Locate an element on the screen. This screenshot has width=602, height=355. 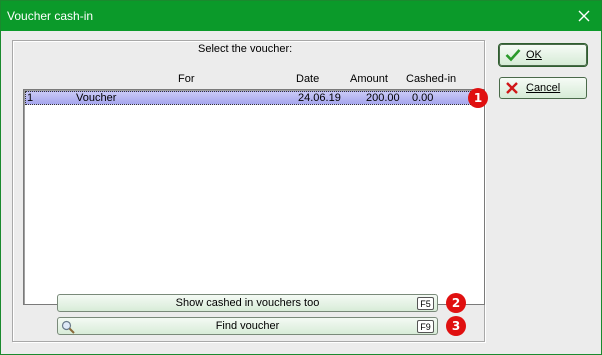
ok-button: OK is located at coordinates (543, 55).